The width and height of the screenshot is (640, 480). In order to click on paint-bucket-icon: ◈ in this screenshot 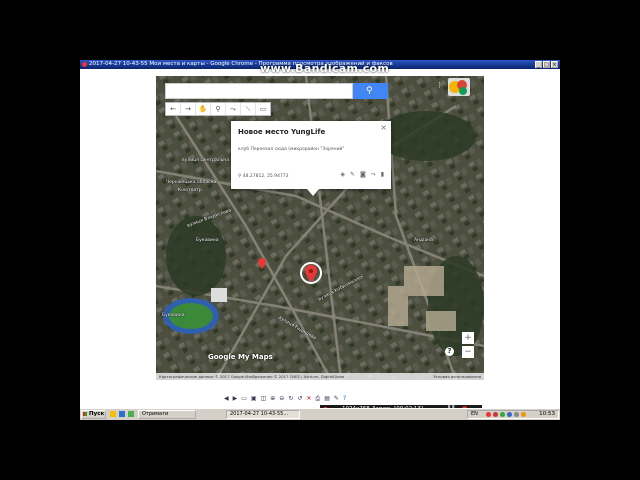, I will do `click(342, 175)`.